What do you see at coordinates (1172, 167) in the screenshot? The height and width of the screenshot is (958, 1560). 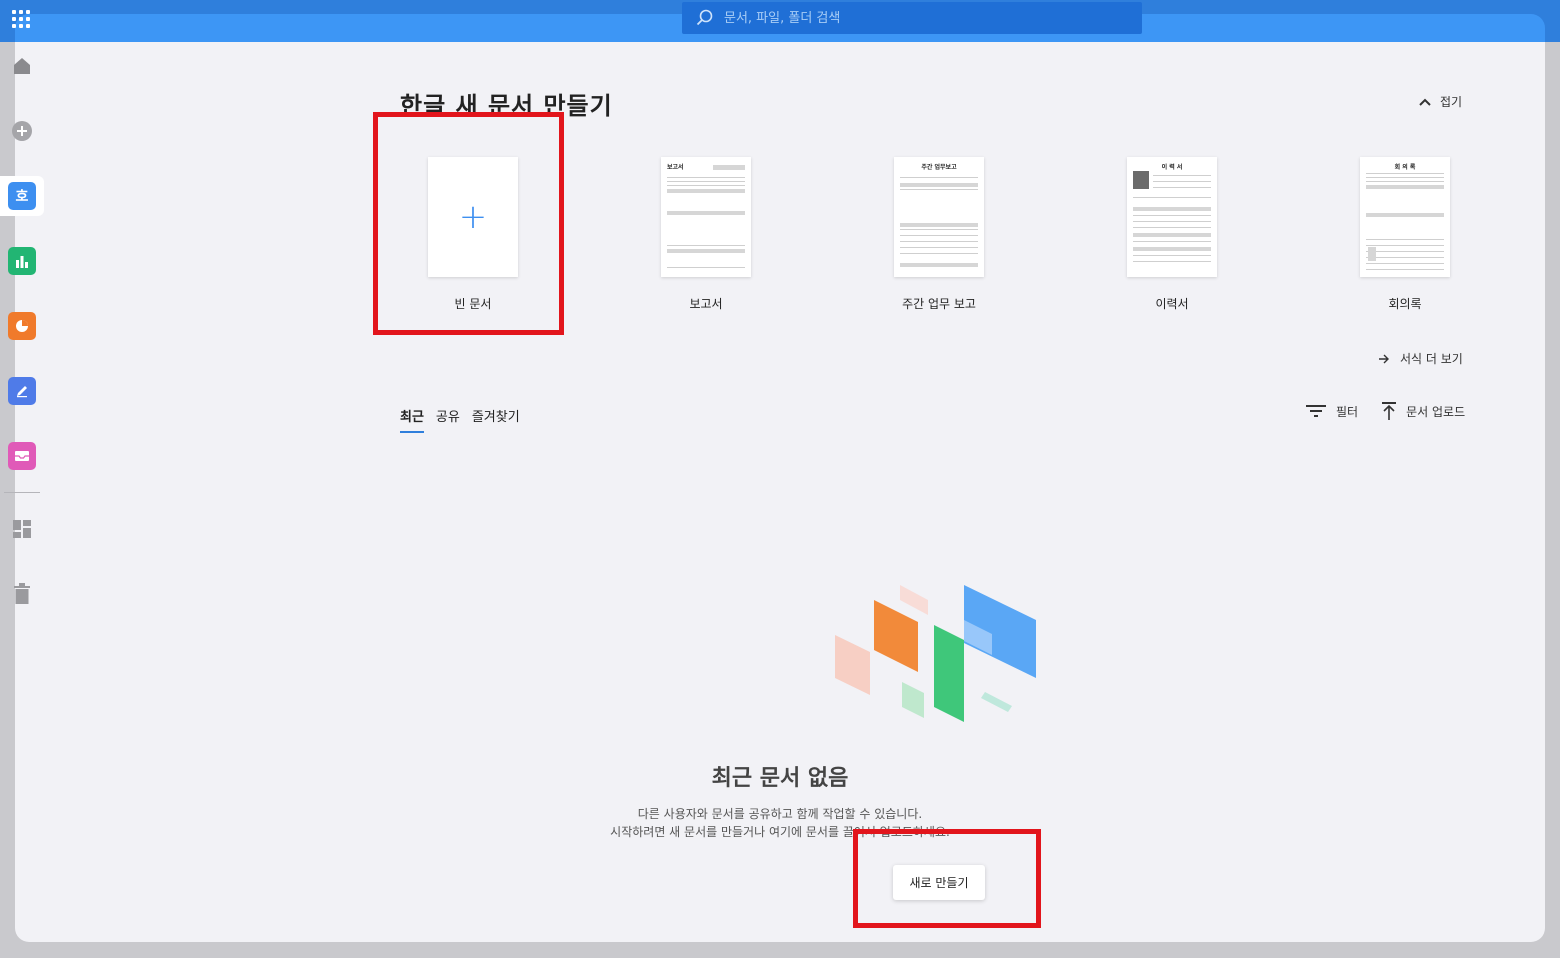 I see `thumb-title: 이 력 서` at bounding box center [1172, 167].